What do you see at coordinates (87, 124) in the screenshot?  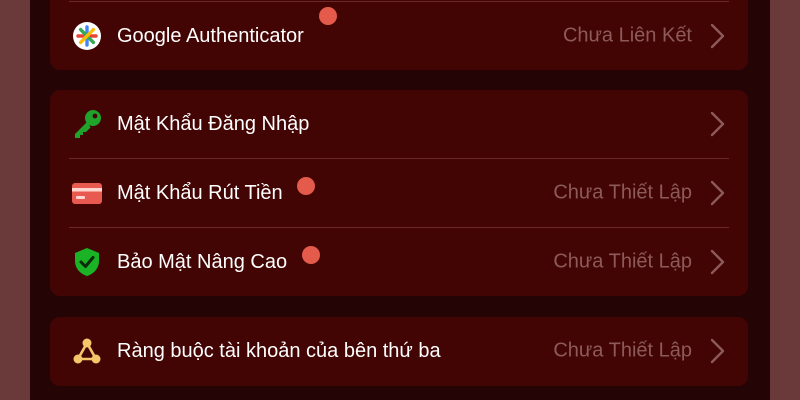 I see `key-icon` at bounding box center [87, 124].